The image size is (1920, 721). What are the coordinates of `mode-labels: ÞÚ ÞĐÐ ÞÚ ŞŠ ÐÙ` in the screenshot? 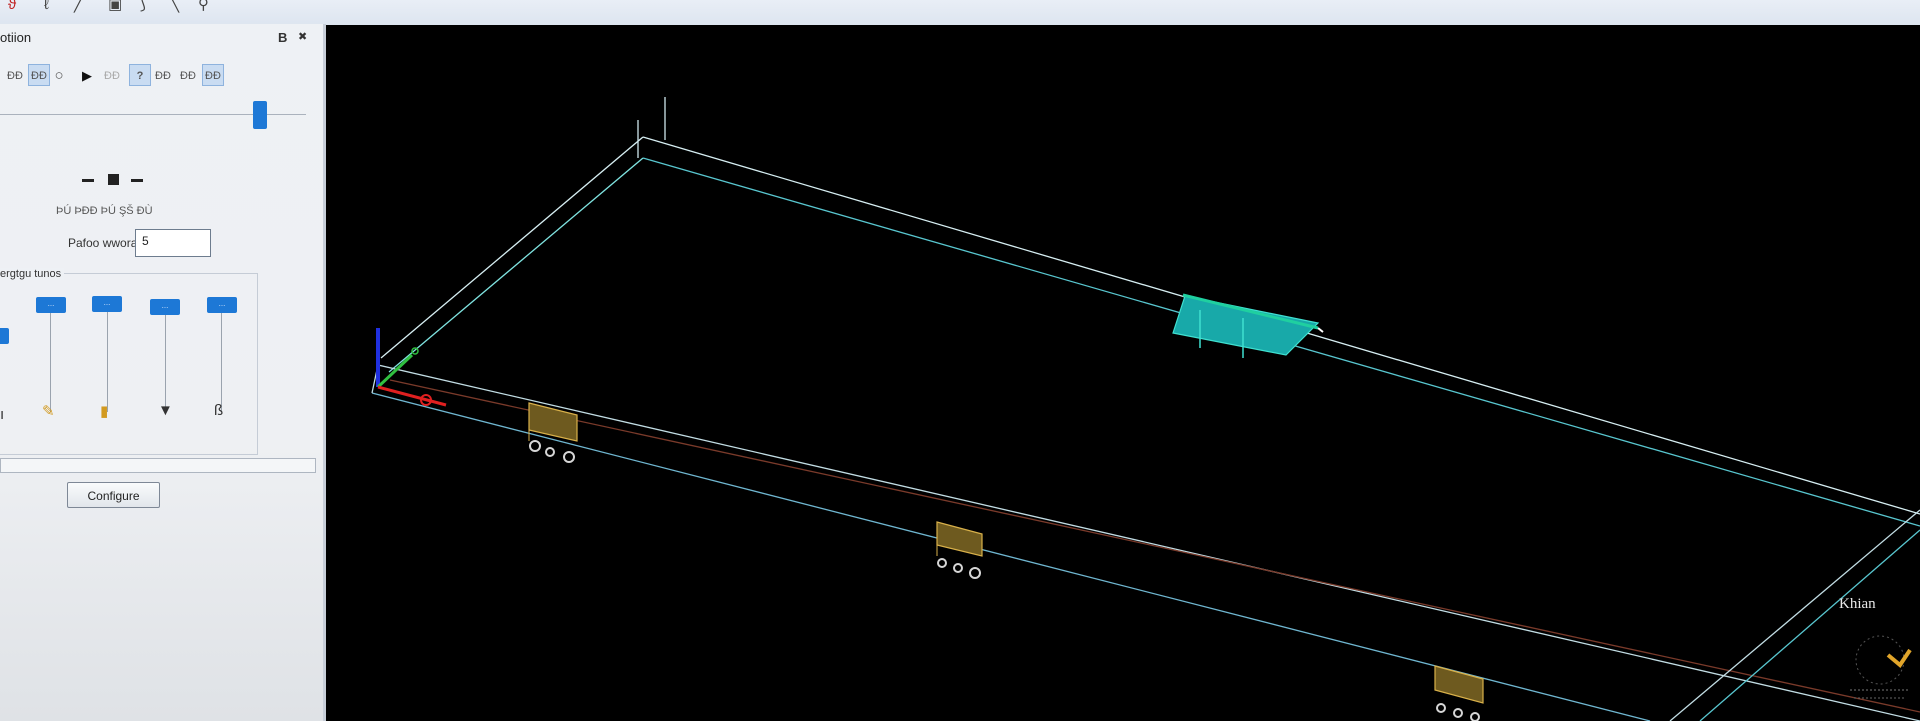 It's located at (104, 211).